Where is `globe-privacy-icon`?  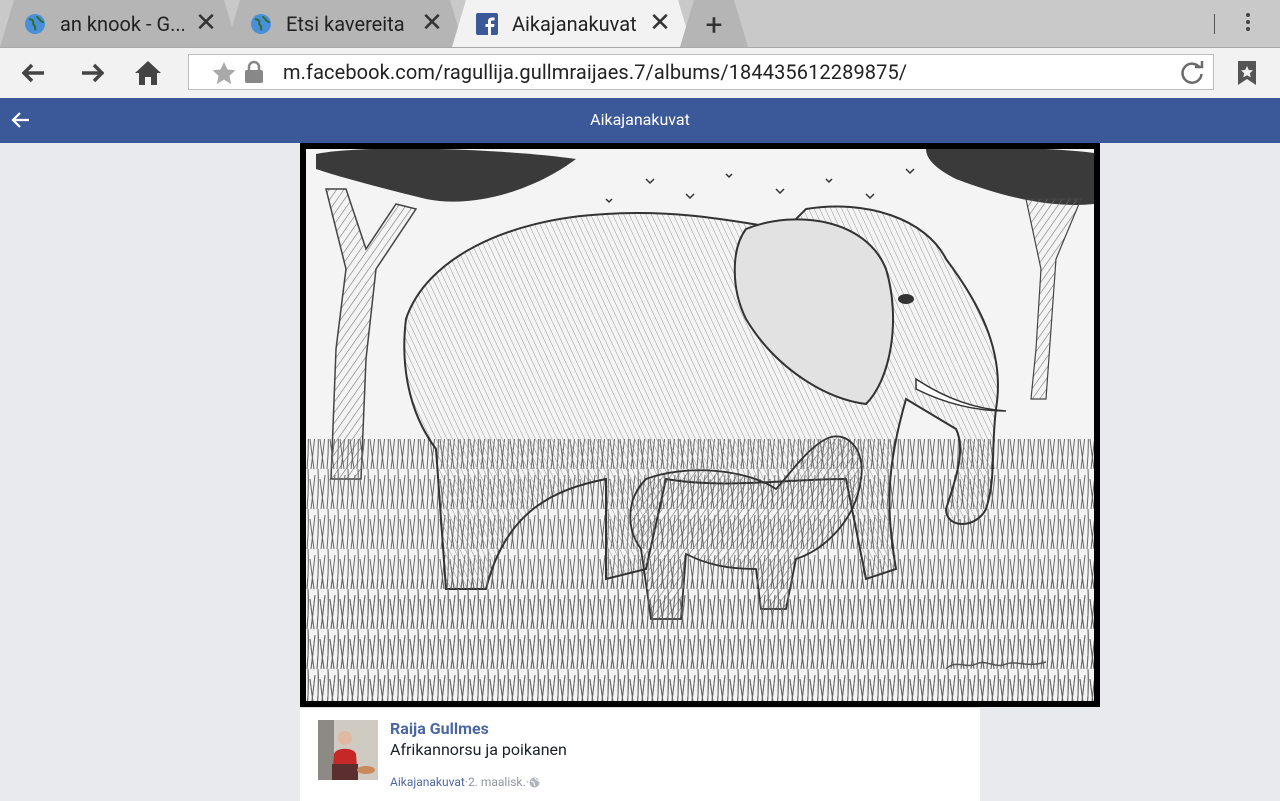 globe-privacy-icon is located at coordinates (534, 782).